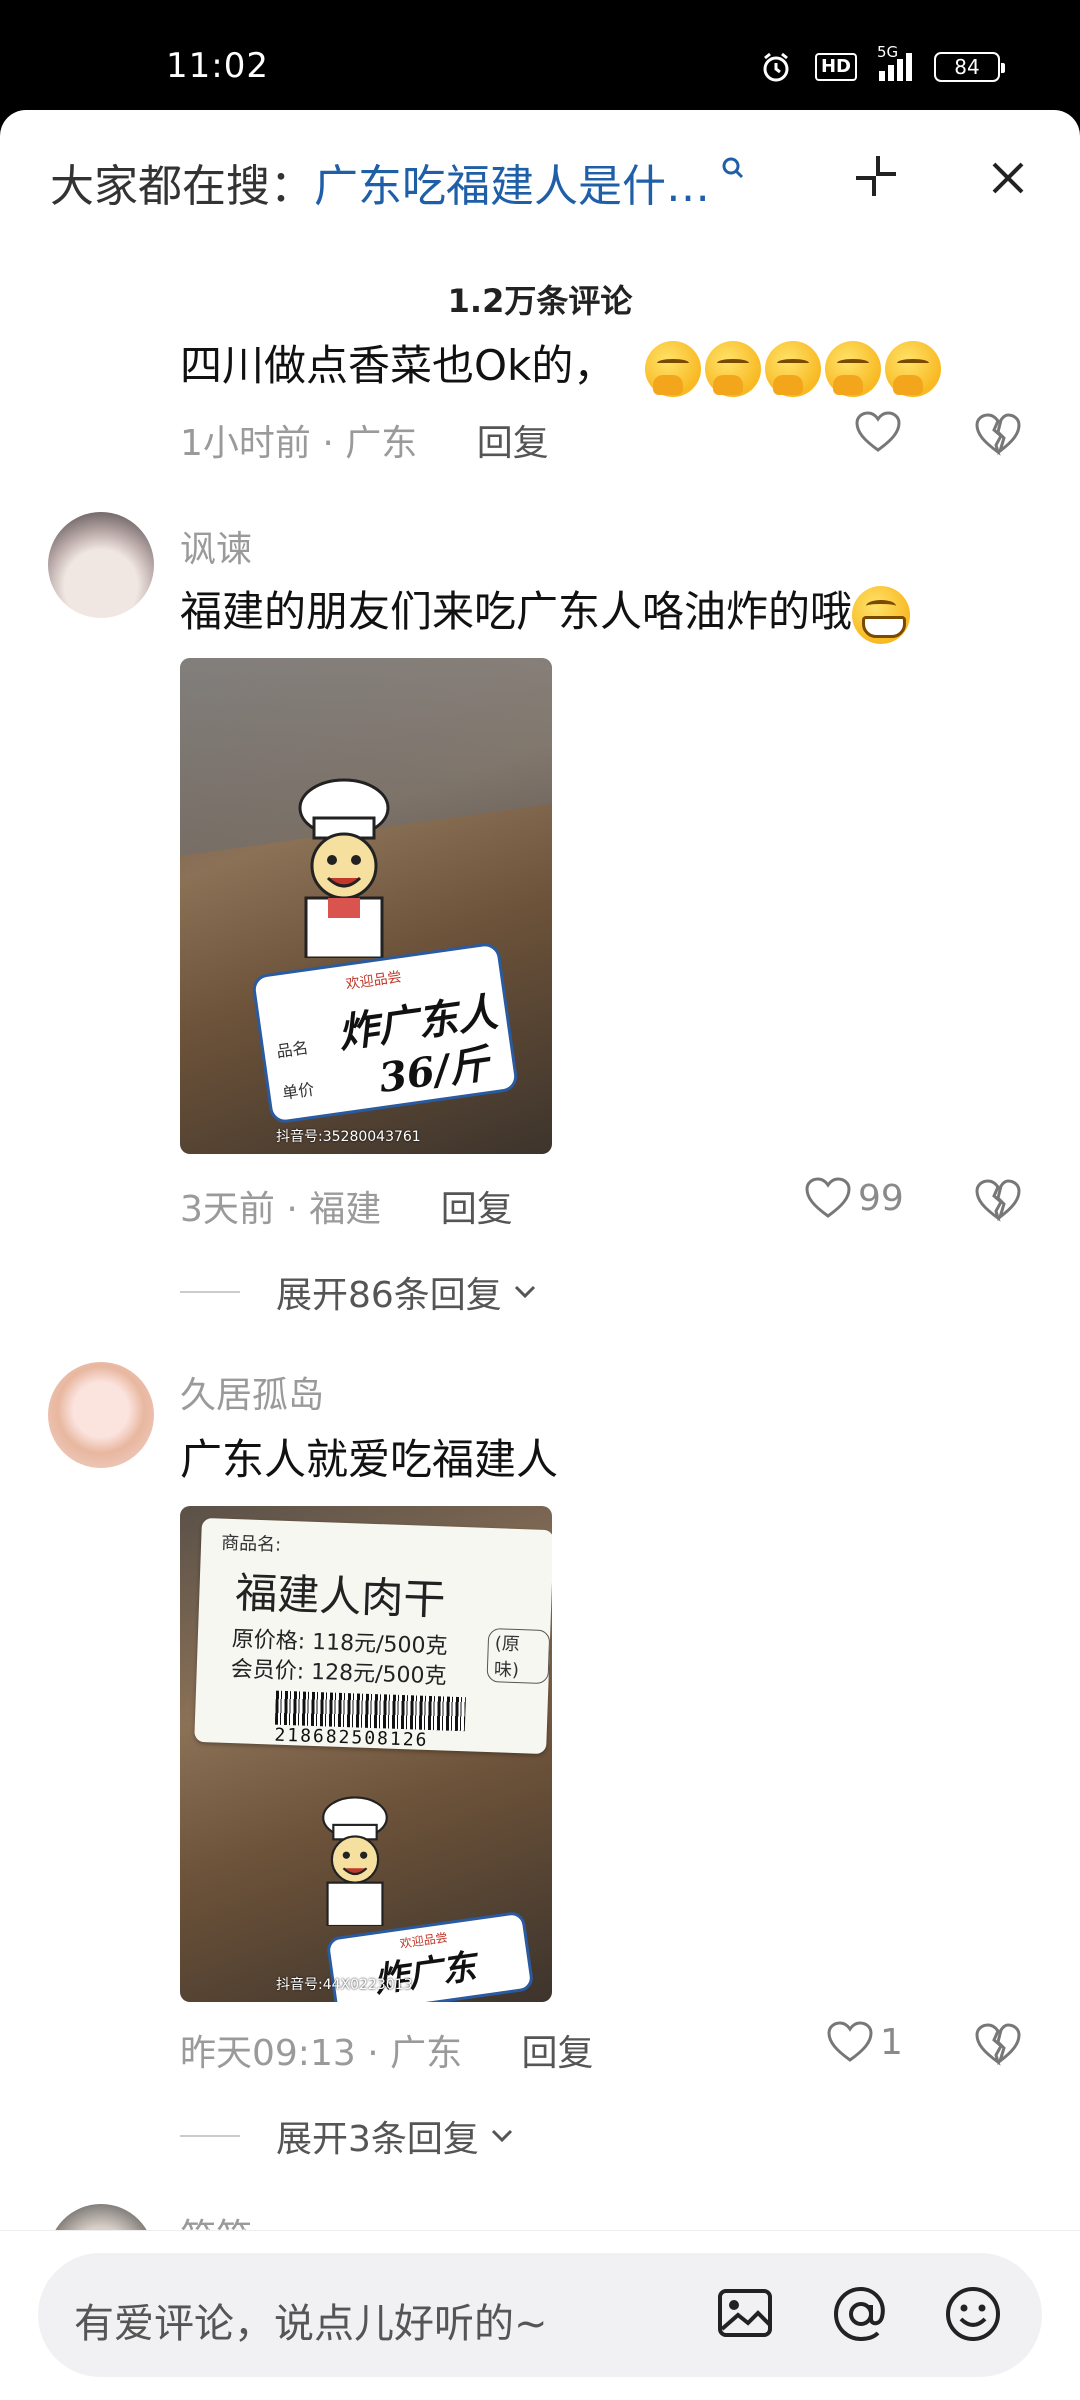 The height and width of the screenshot is (2400, 1080). Describe the element at coordinates (385, 1033) in the screenshot. I see `price-sign: 欢迎品尝 品名 单价 炸广东人 36/斤` at that location.